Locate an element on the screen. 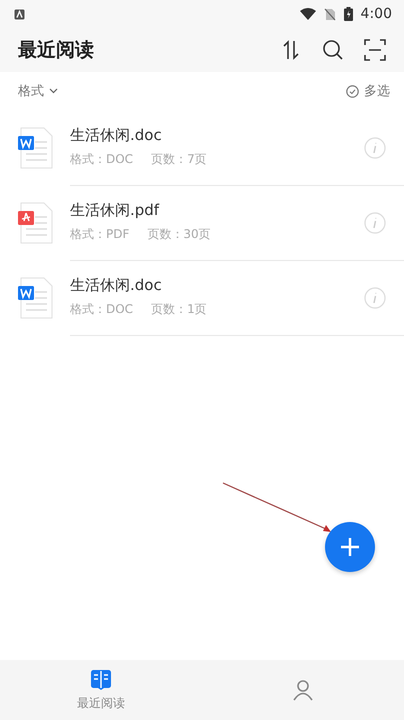 The image size is (404, 720). chevron-down-icon is located at coordinates (53, 91).